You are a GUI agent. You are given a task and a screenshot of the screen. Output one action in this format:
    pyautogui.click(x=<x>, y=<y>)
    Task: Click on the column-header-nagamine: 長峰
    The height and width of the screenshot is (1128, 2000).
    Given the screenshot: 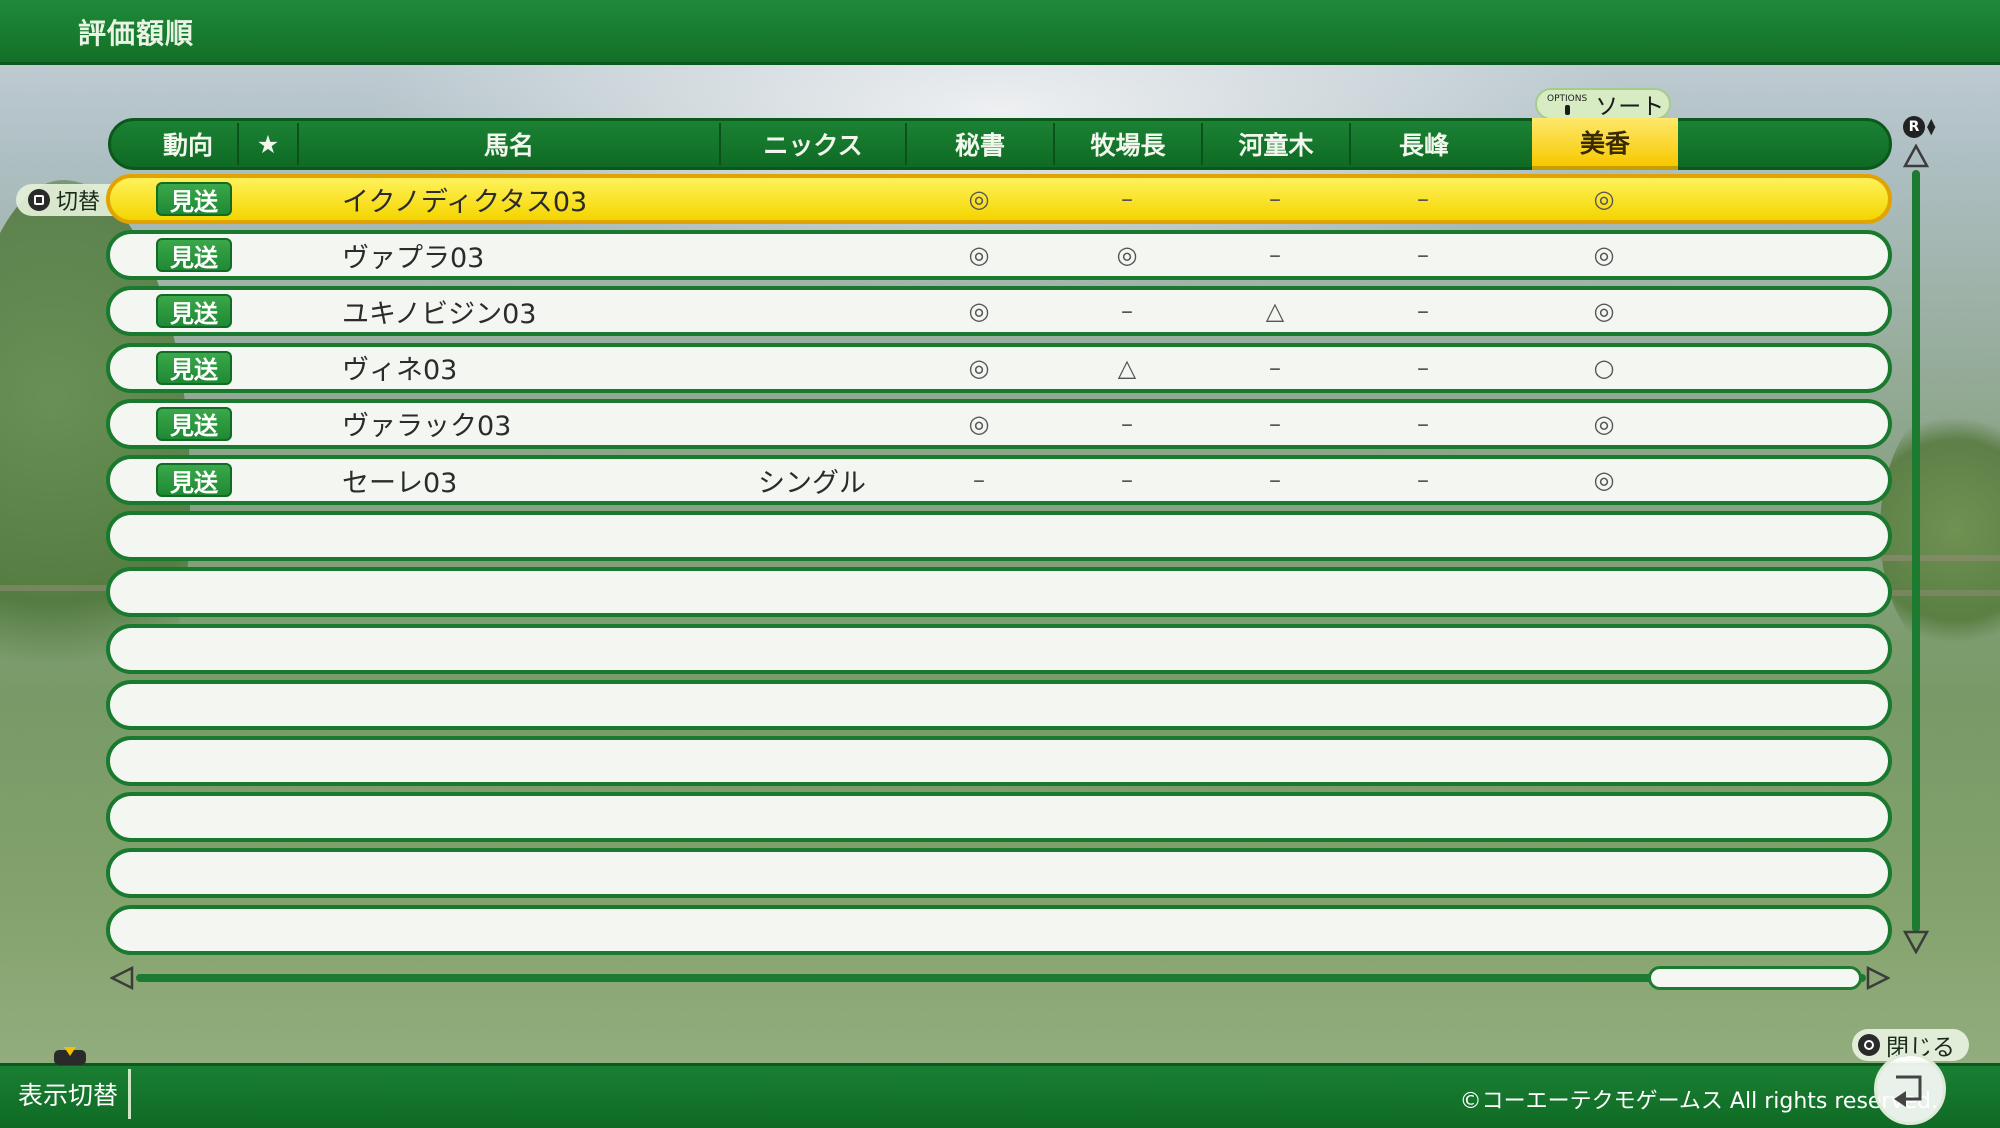 What is the action you would take?
    pyautogui.click(x=1424, y=144)
    